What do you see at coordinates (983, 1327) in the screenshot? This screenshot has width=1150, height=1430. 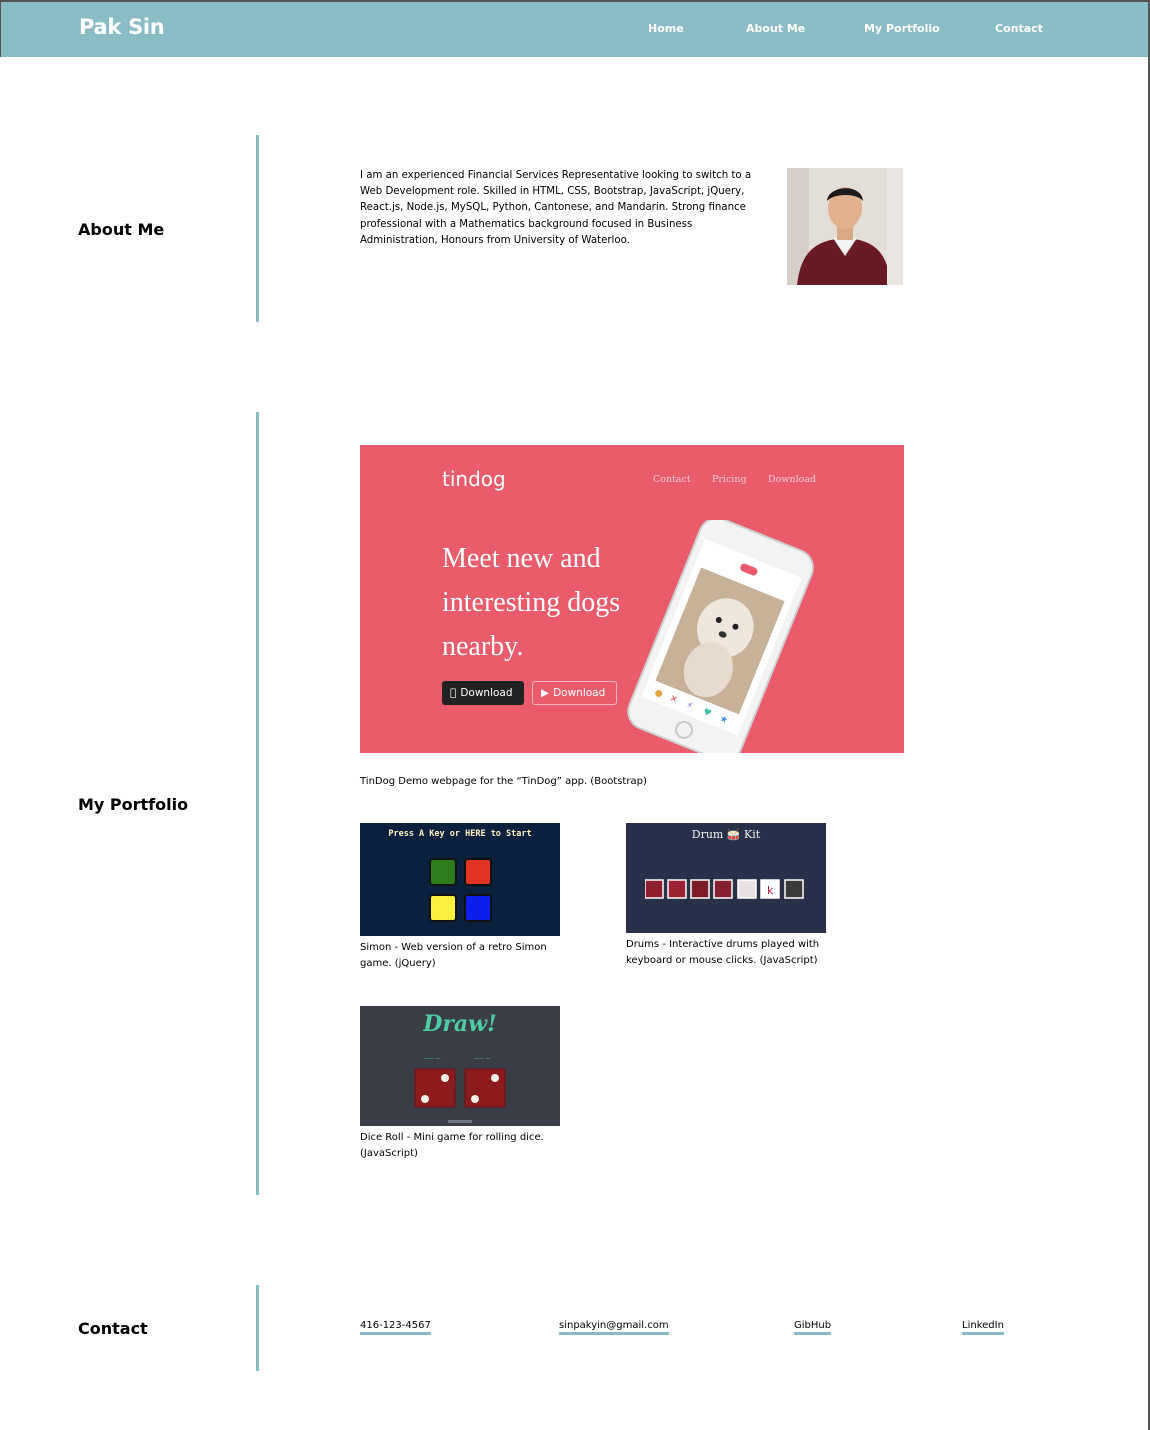 I see `contact-linkedin-link: LinkedIn` at bounding box center [983, 1327].